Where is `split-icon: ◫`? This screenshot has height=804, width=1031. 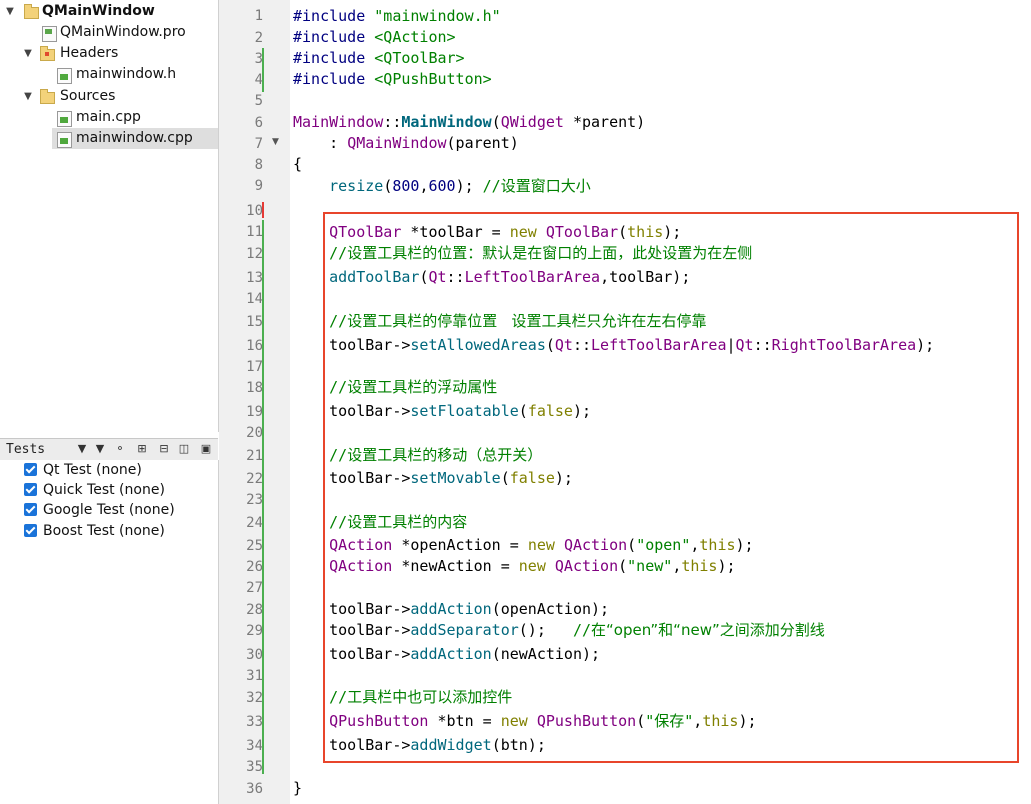
split-icon: ◫ is located at coordinates (184, 449).